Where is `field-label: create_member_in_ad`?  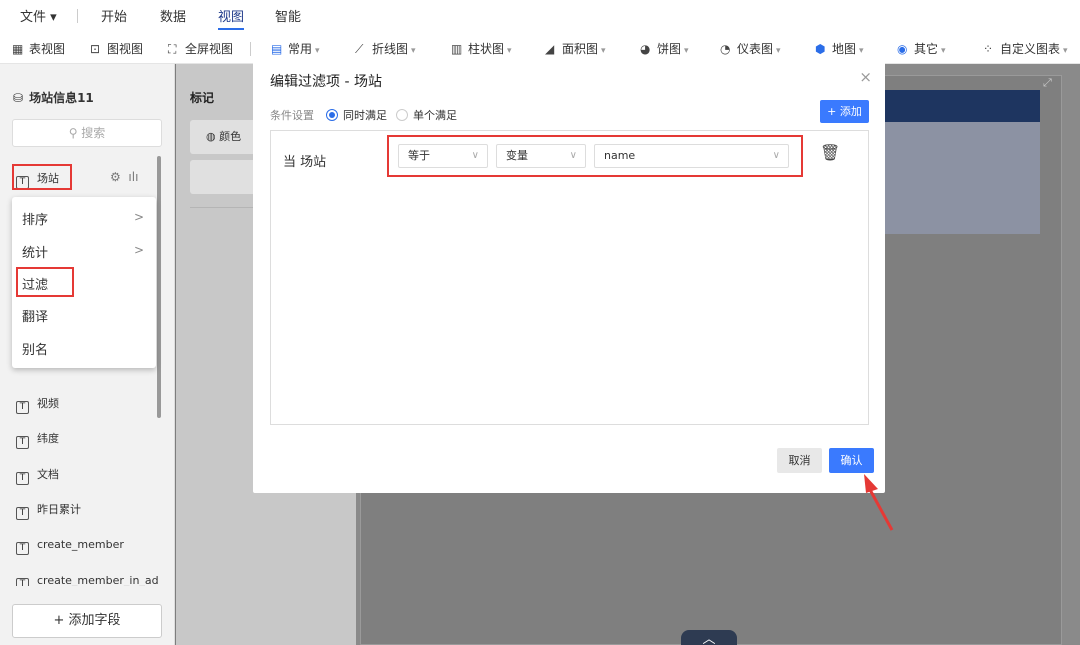 field-label: create_member_in_ad is located at coordinates (98, 580).